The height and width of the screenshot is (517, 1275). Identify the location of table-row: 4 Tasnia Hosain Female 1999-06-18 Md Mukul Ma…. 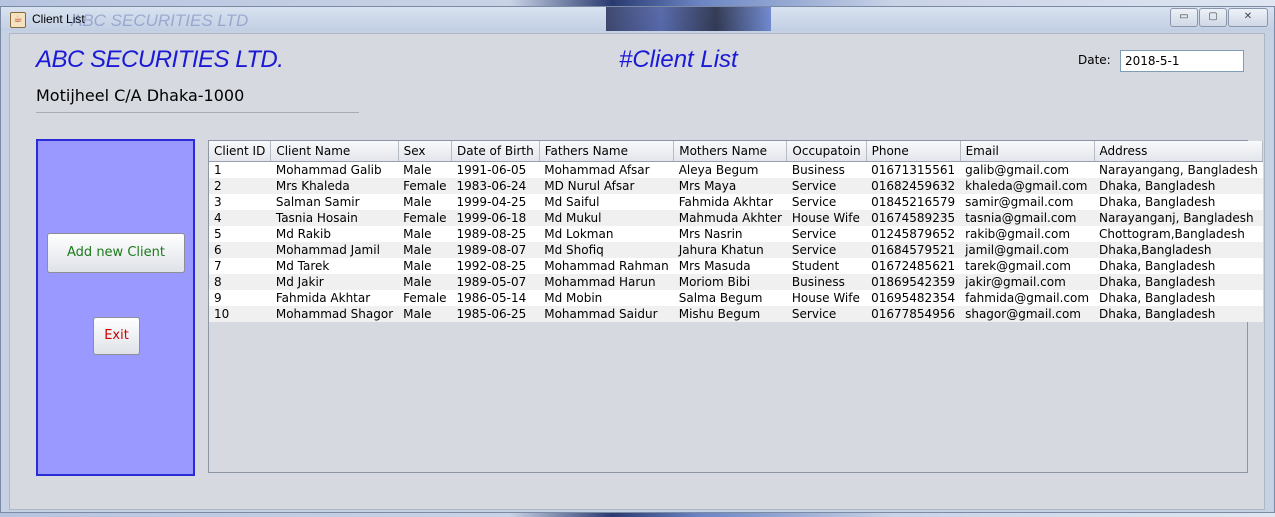
(736, 218).